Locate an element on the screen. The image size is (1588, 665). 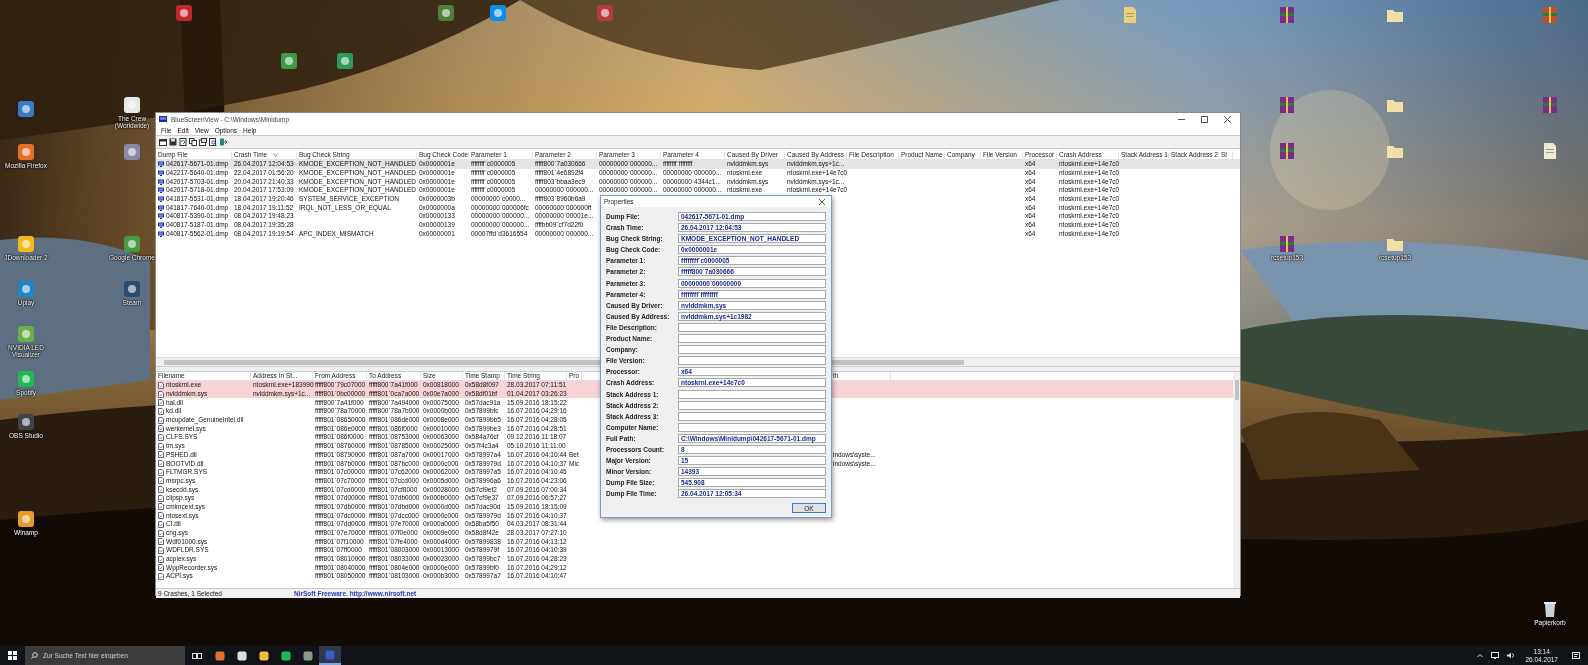
scrollbar-thumb is located at coordinates (1236, 390).